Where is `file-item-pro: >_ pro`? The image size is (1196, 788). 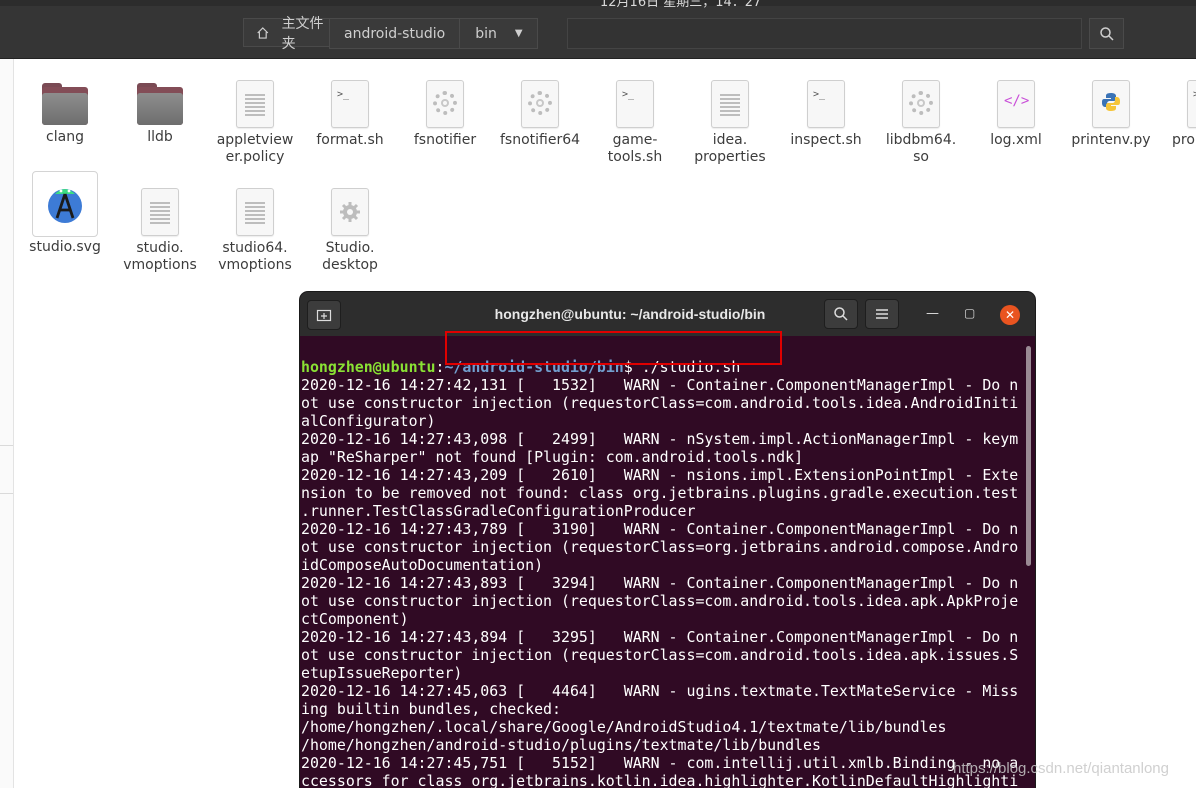
file-item-pro: >_ pro is located at coordinates (1178, 114).